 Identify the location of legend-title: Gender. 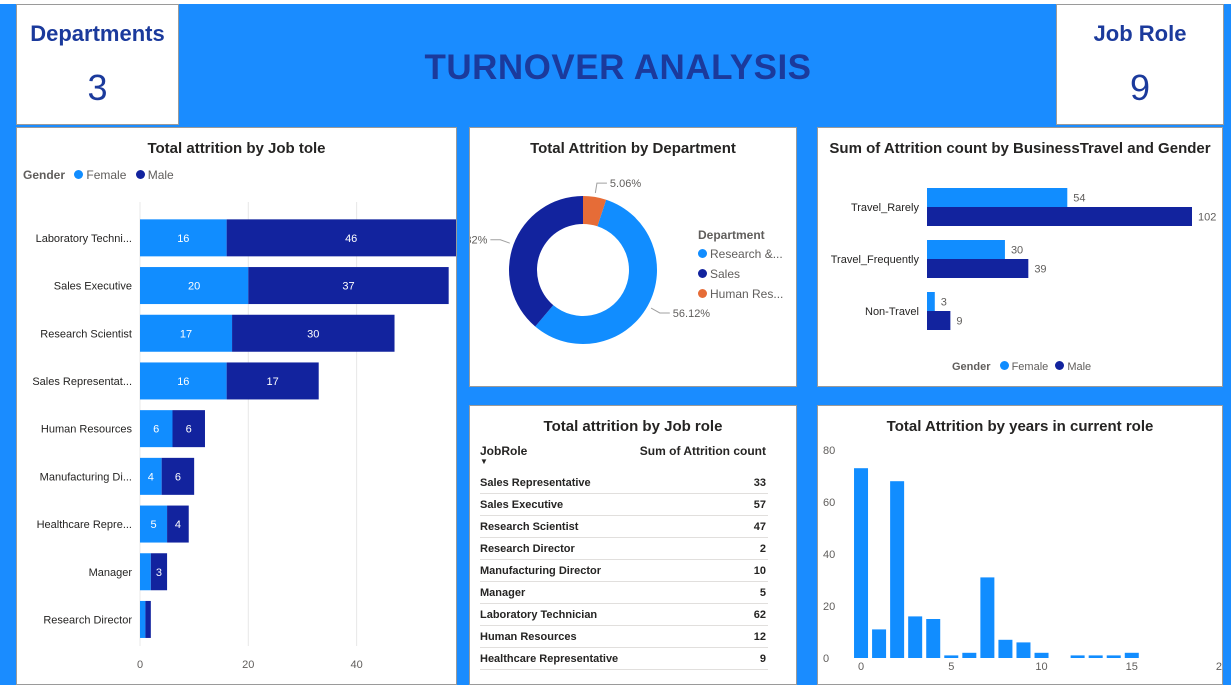
(44, 175).